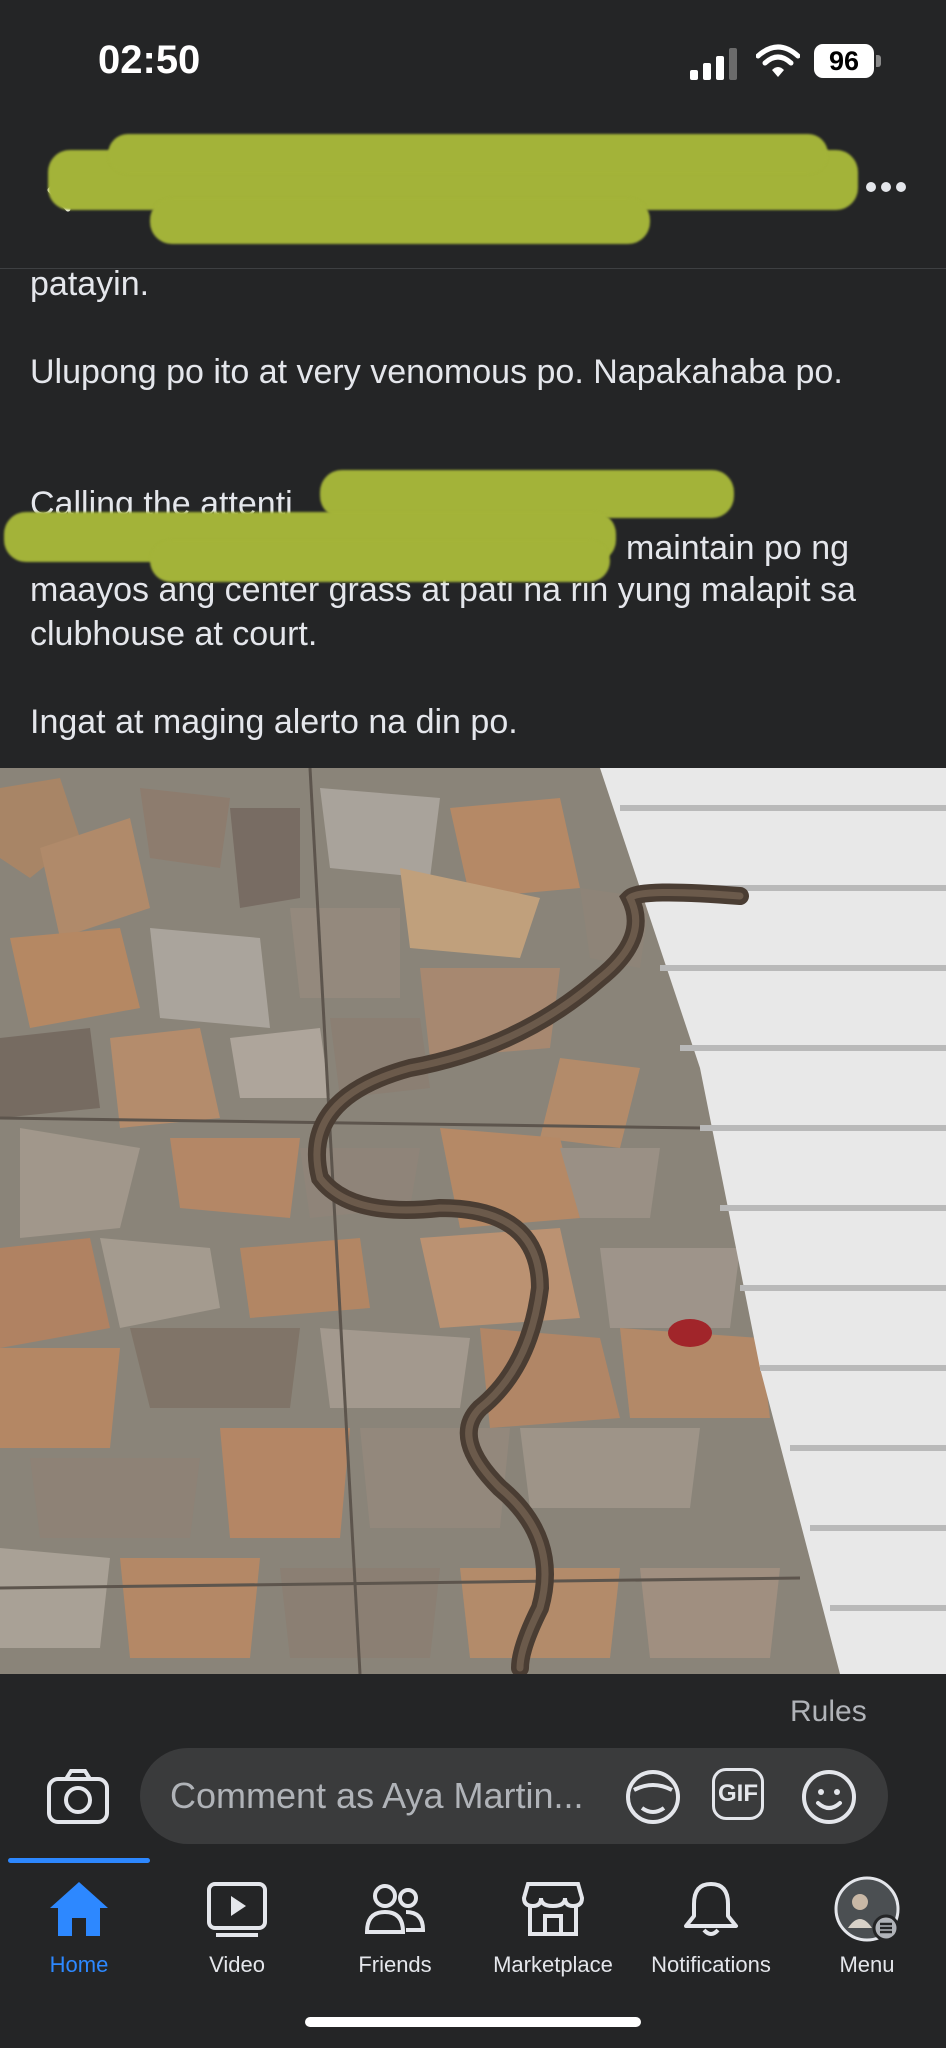  What do you see at coordinates (79, 1964) in the screenshot?
I see `tab-label: Home` at bounding box center [79, 1964].